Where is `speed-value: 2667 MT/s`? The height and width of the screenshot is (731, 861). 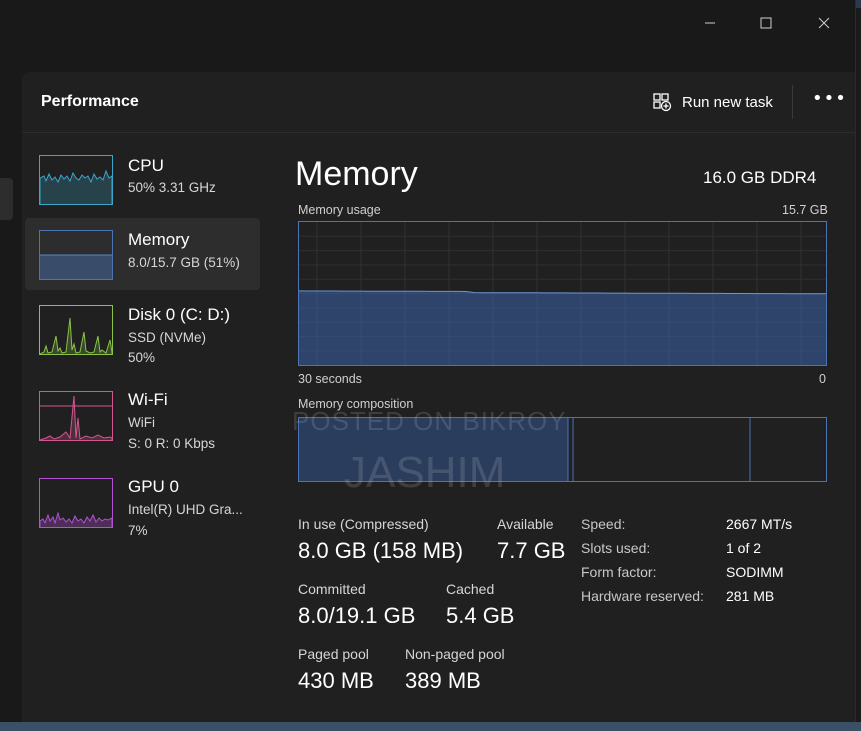
speed-value: 2667 MT/s is located at coordinates (759, 524).